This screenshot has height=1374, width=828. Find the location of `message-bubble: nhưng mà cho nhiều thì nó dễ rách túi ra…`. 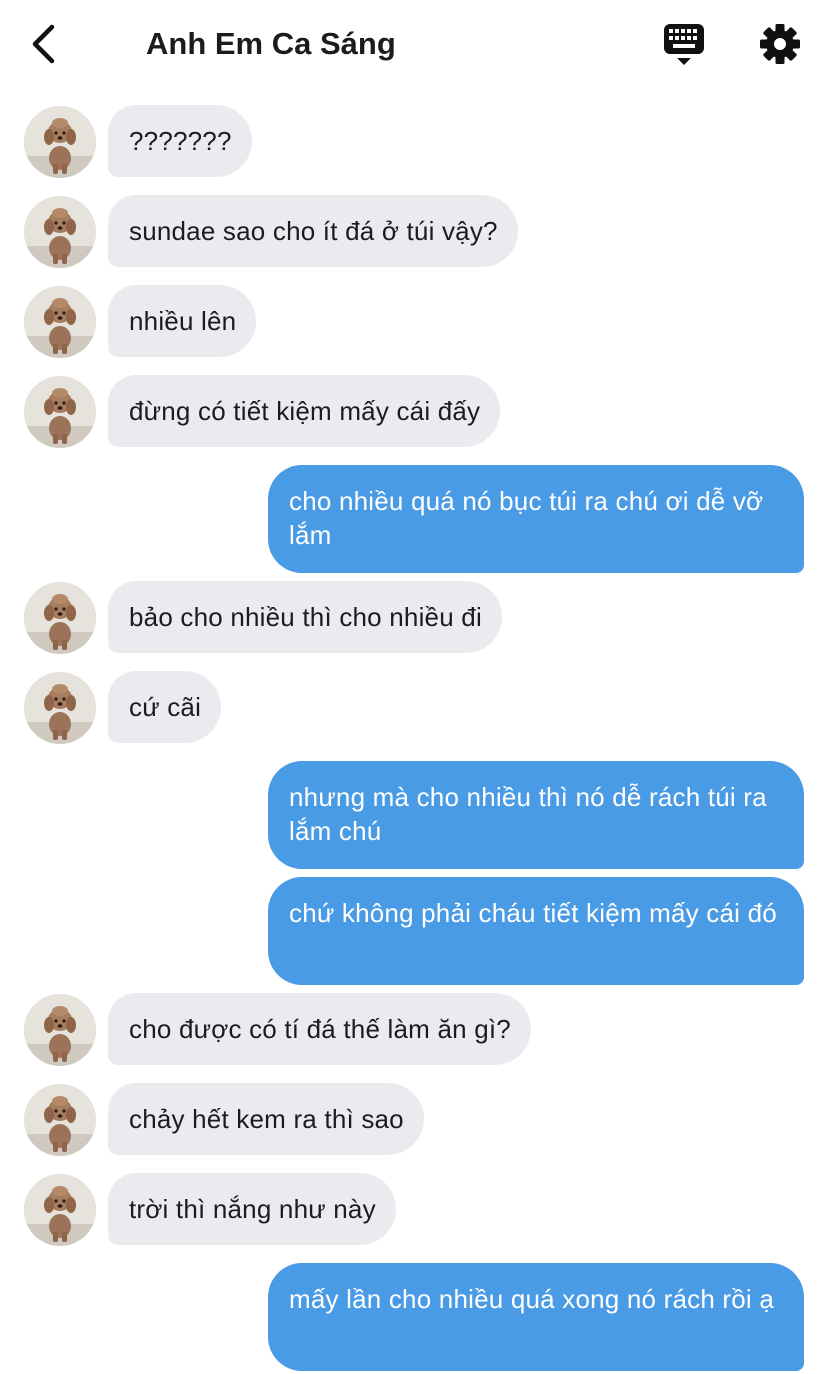

message-bubble: nhưng mà cho nhiều thì nó dễ rách túi ra… is located at coordinates (536, 815).